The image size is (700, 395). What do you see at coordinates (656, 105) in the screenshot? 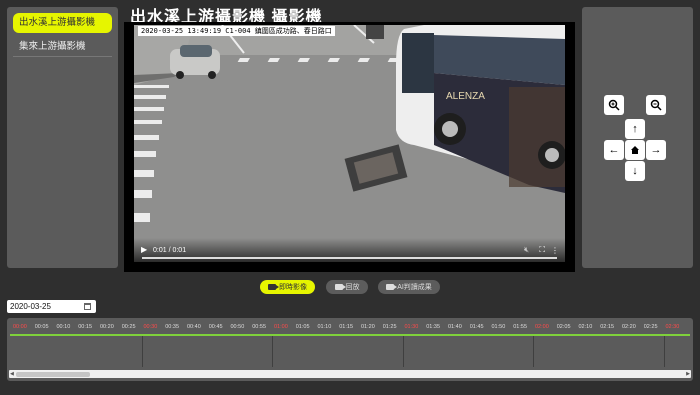
I see `zoom-out-icon` at bounding box center [656, 105].